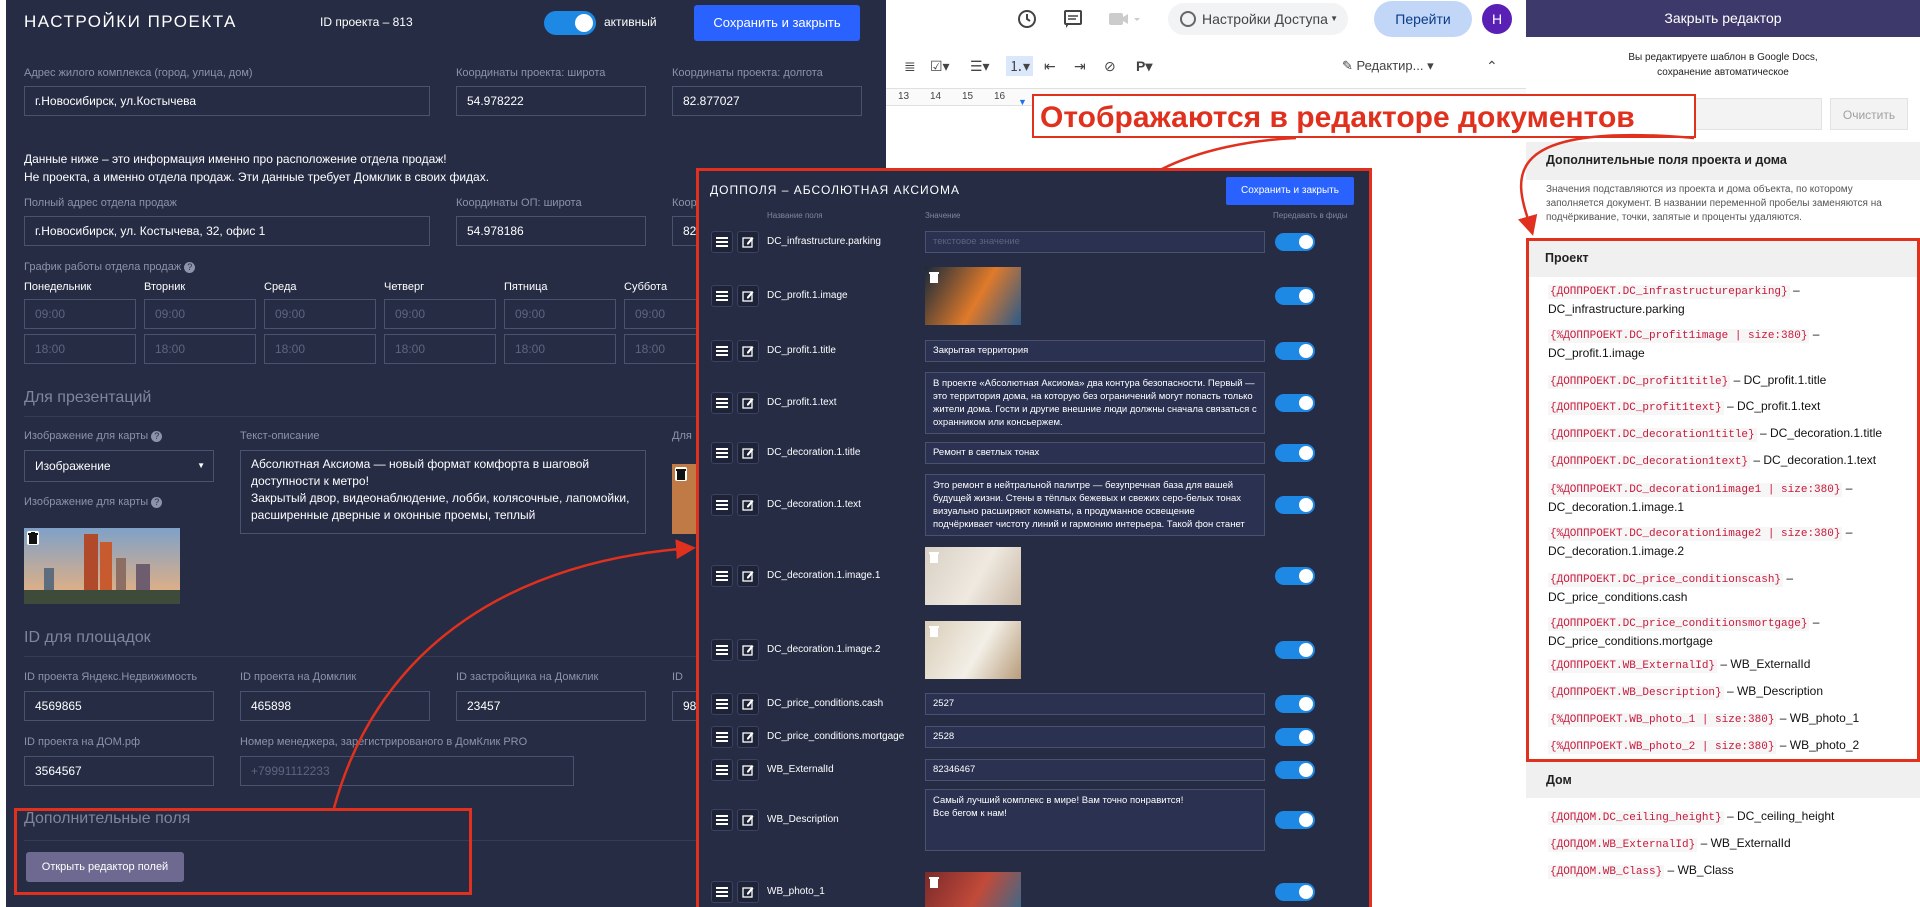  Describe the element at coordinates (1723, 18) in the screenshot. I see `close-editor-button: Закрыть редактор` at that location.